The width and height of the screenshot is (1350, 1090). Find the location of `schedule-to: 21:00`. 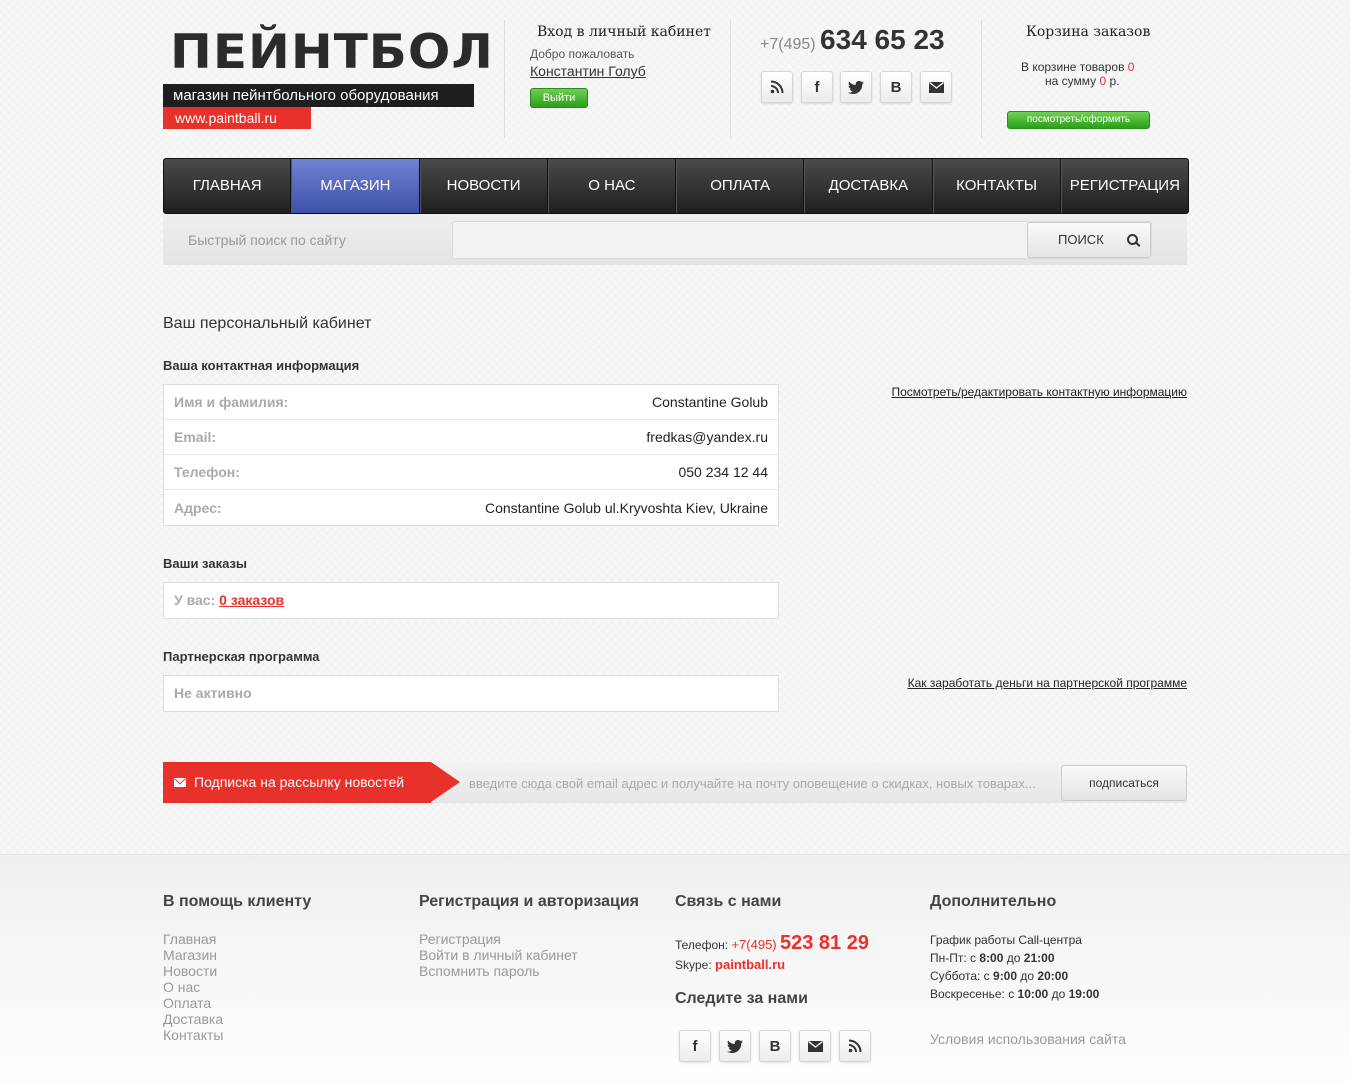

schedule-to: 21:00 is located at coordinates (1039, 958).